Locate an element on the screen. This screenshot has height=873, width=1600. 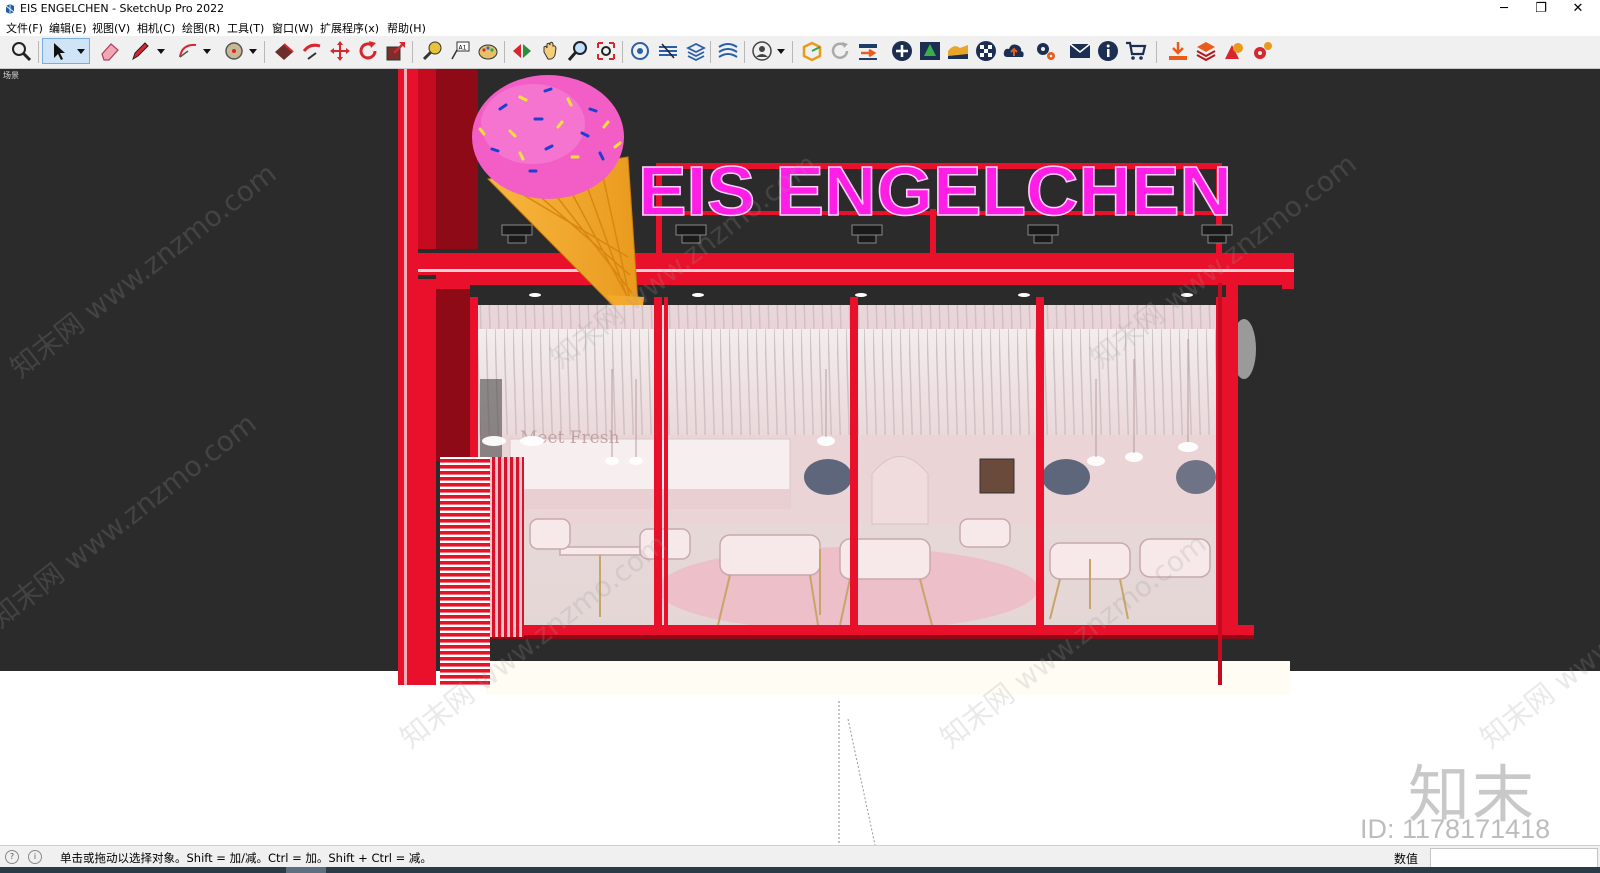
scale-icon is located at coordinates (396, 51).